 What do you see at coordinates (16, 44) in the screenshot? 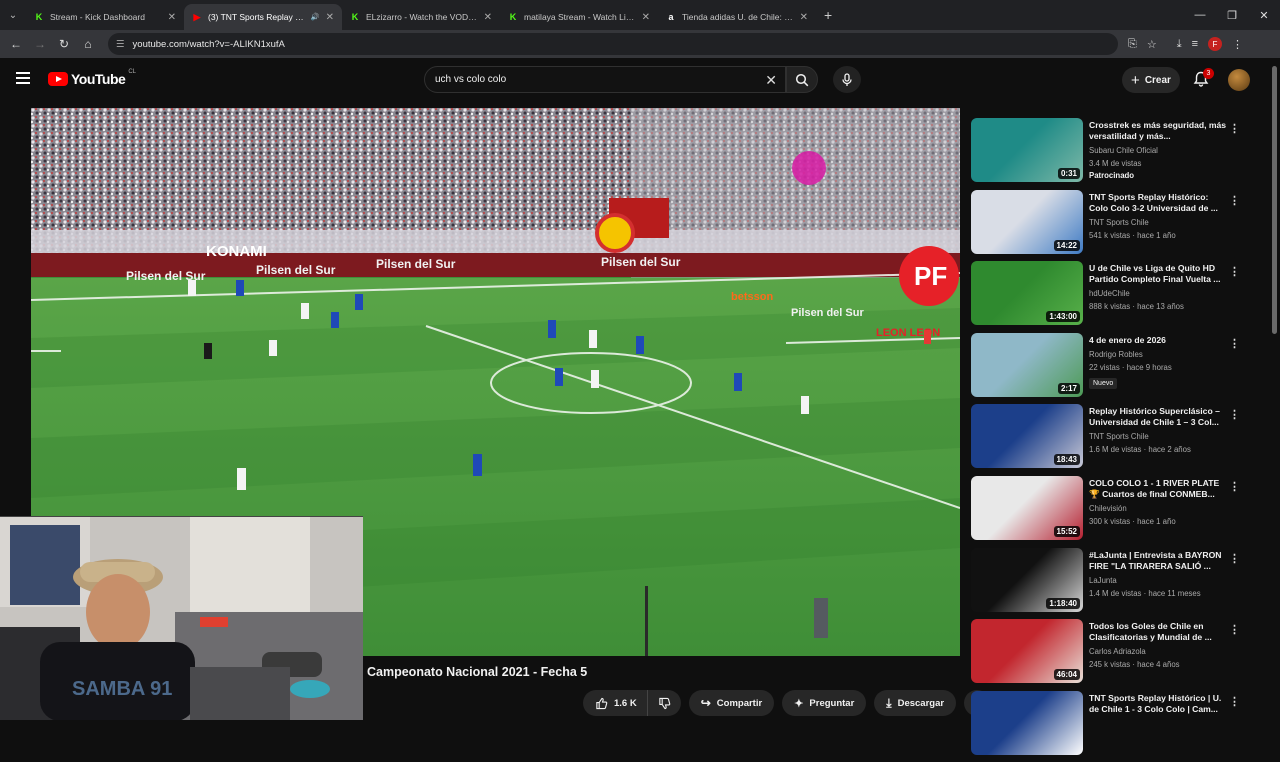
I see `back-icon: ←` at bounding box center [16, 44].